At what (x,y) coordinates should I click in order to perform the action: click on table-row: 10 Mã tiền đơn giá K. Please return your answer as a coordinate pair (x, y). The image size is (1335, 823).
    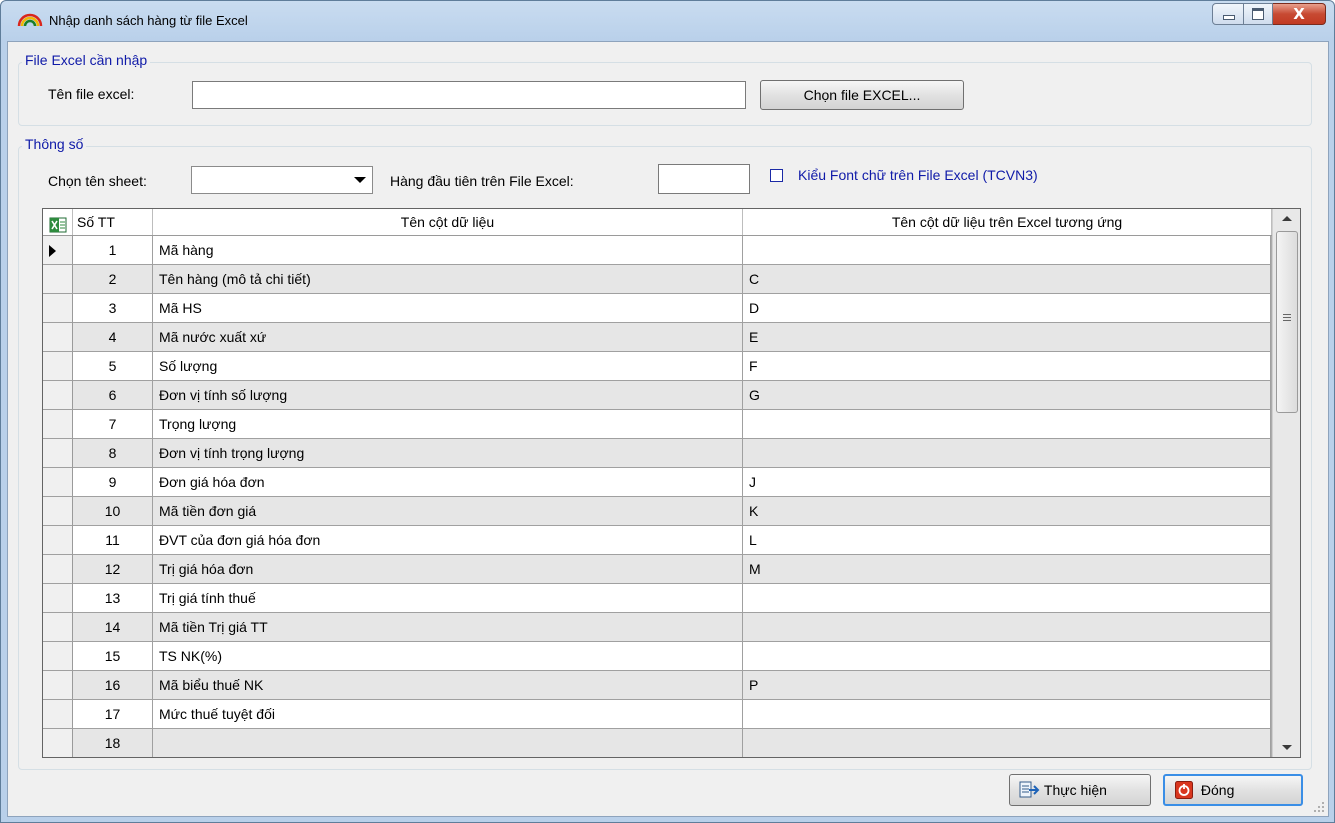
    Looking at the image, I should click on (657, 511).